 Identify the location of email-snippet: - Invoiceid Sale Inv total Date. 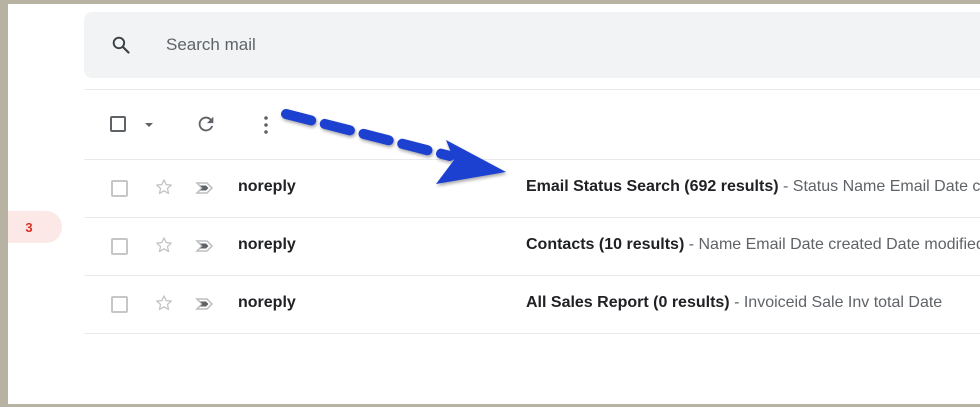
(836, 302).